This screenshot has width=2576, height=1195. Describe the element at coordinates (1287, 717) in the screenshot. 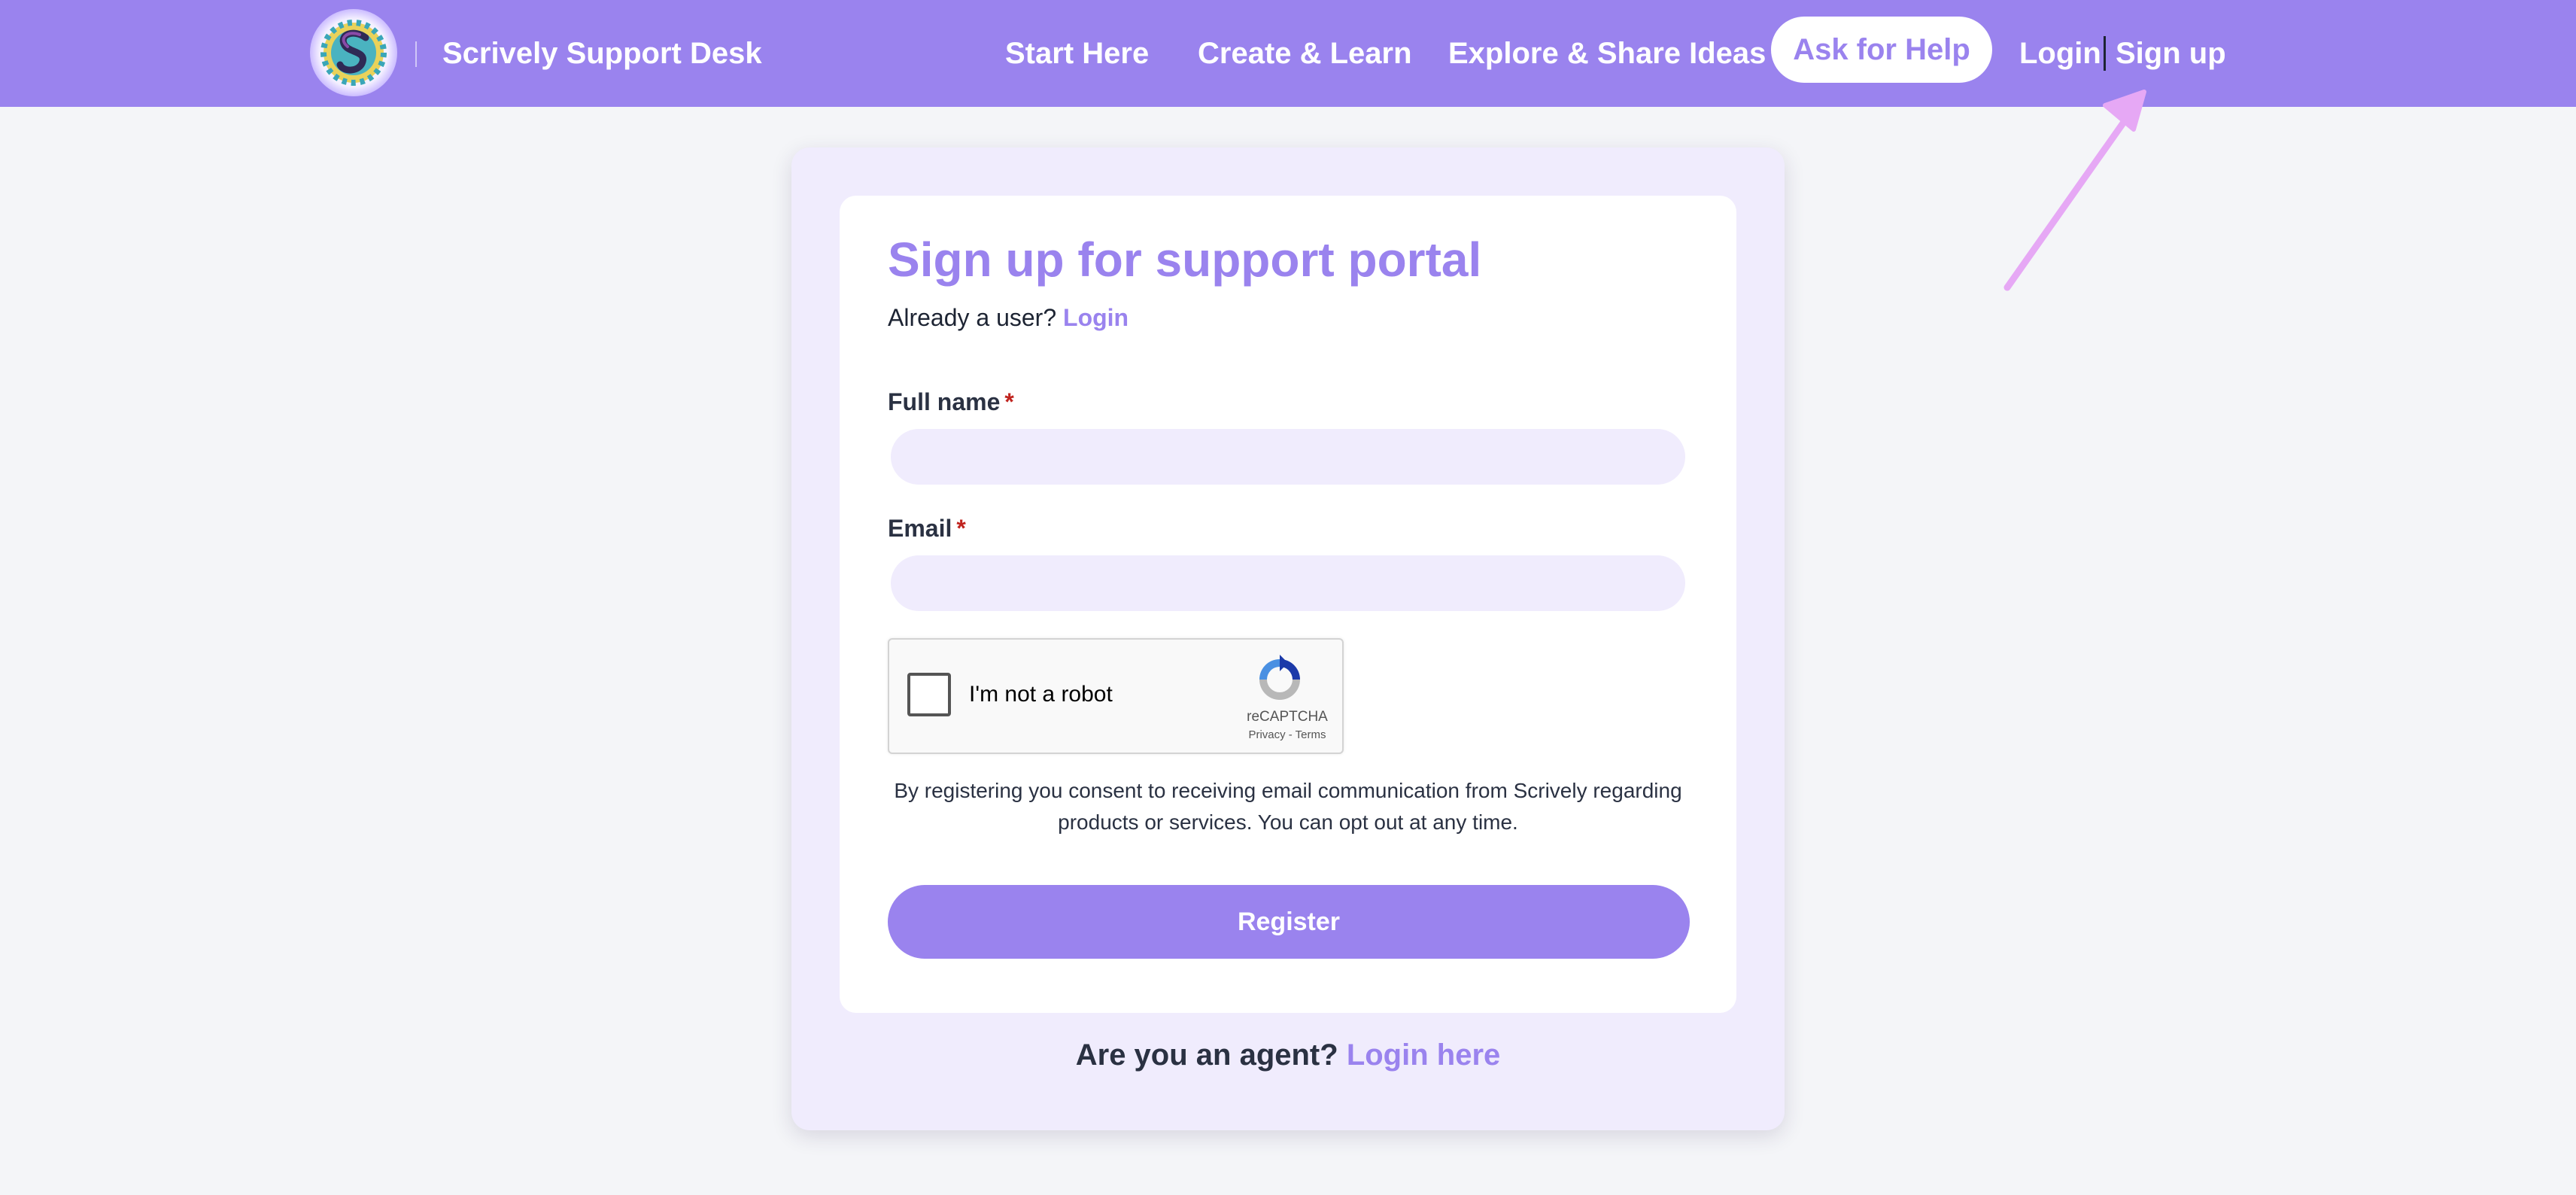

I see `recaptcha-brand: reCAPTCHA` at that location.